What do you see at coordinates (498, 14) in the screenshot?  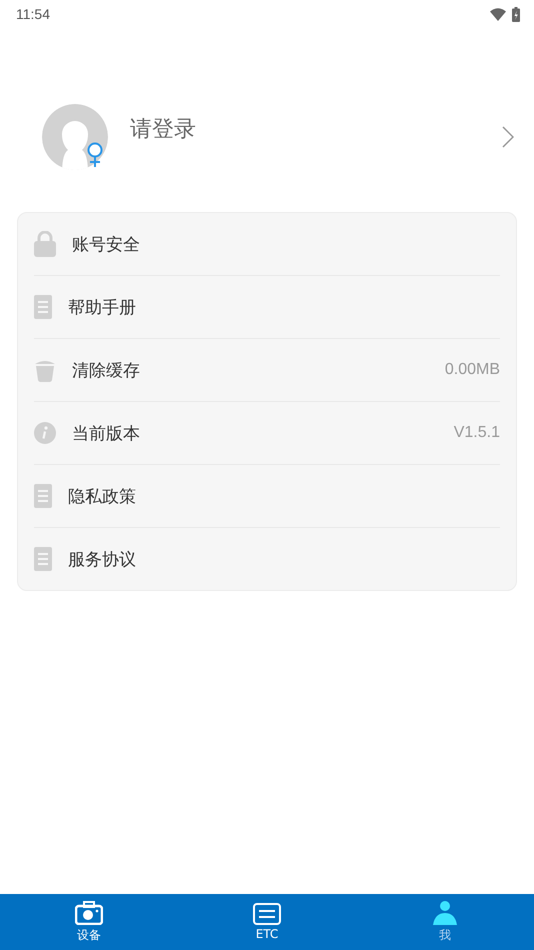 I see `wifi-icon` at bounding box center [498, 14].